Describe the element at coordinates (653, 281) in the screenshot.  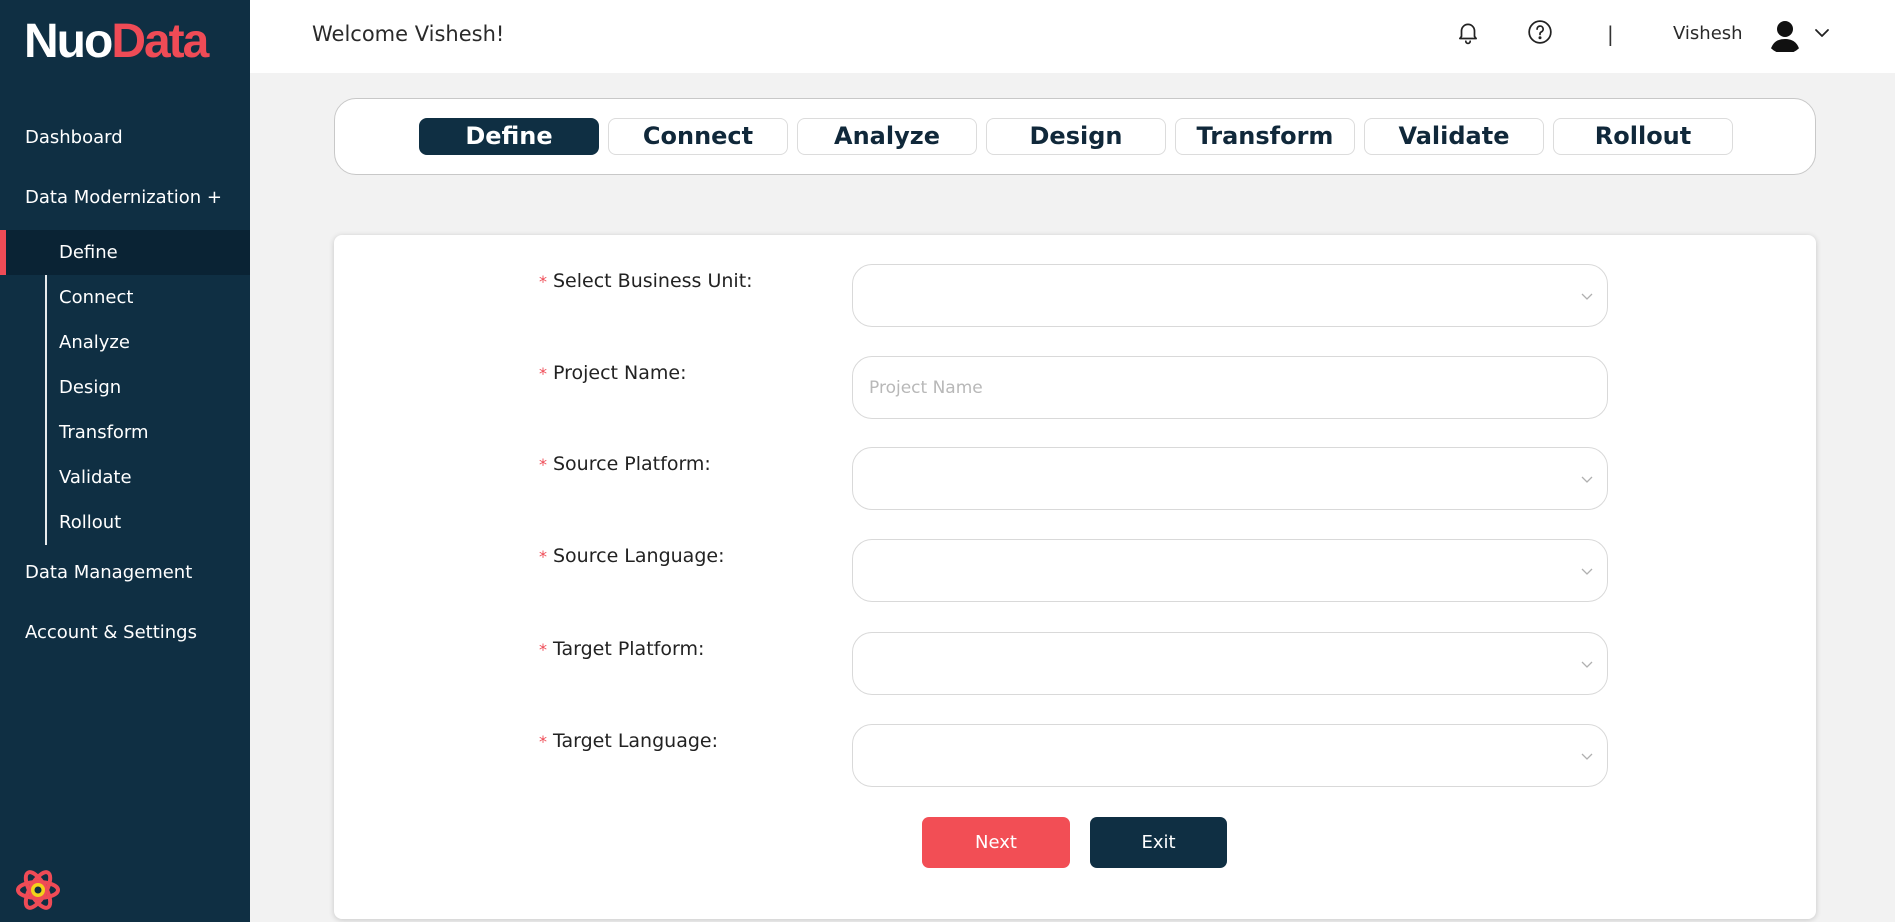
I see `business-unit-label-text: Select Business Unit:` at that location.